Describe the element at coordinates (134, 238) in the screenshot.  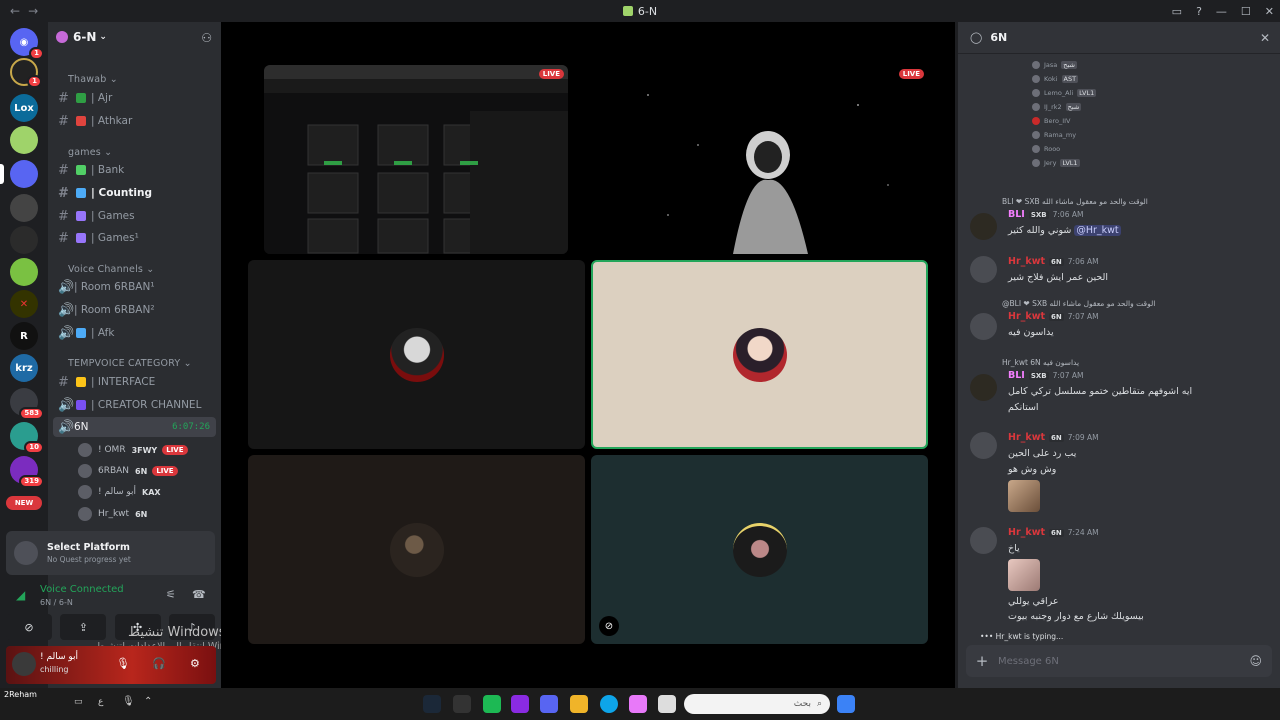
I see `channel-games-2: # | Games¹` at that location.